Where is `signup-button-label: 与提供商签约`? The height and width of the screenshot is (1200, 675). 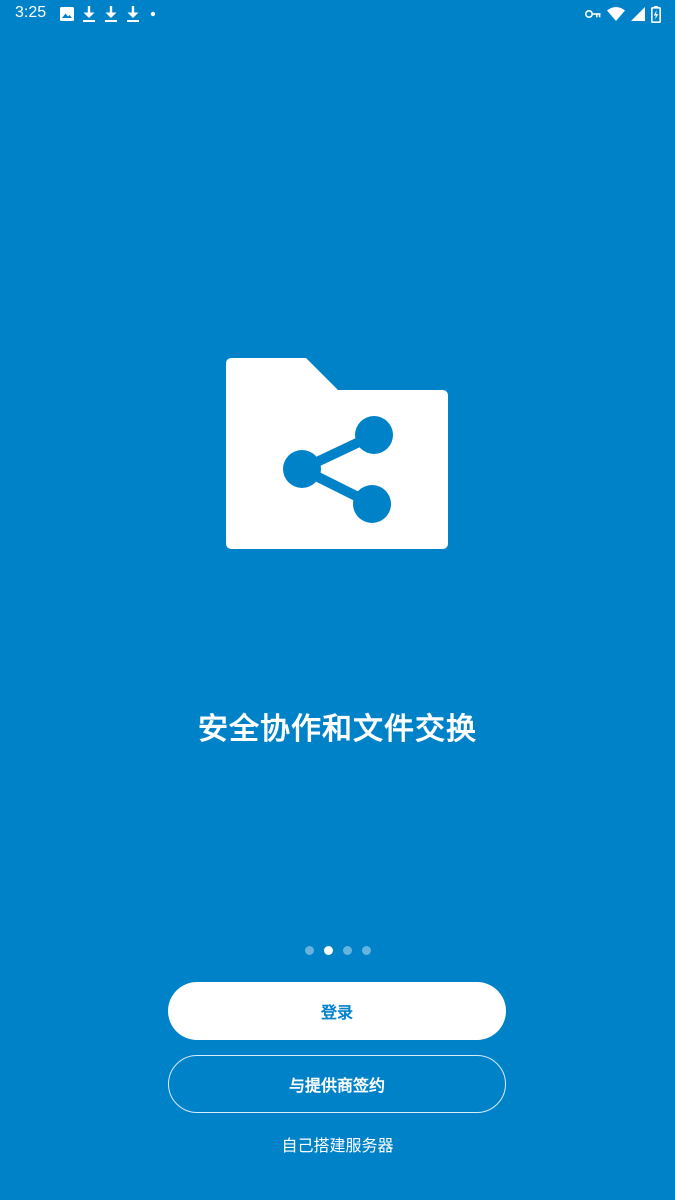
signup-button-label: 与提供商签约 is located at coordinates (336, 1085).